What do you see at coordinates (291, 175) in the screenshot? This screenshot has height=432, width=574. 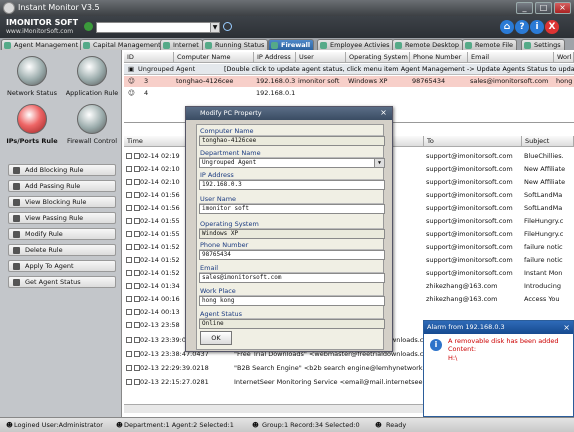 I see `ip-address-label: IP Address` at bounding box center [291, 175].